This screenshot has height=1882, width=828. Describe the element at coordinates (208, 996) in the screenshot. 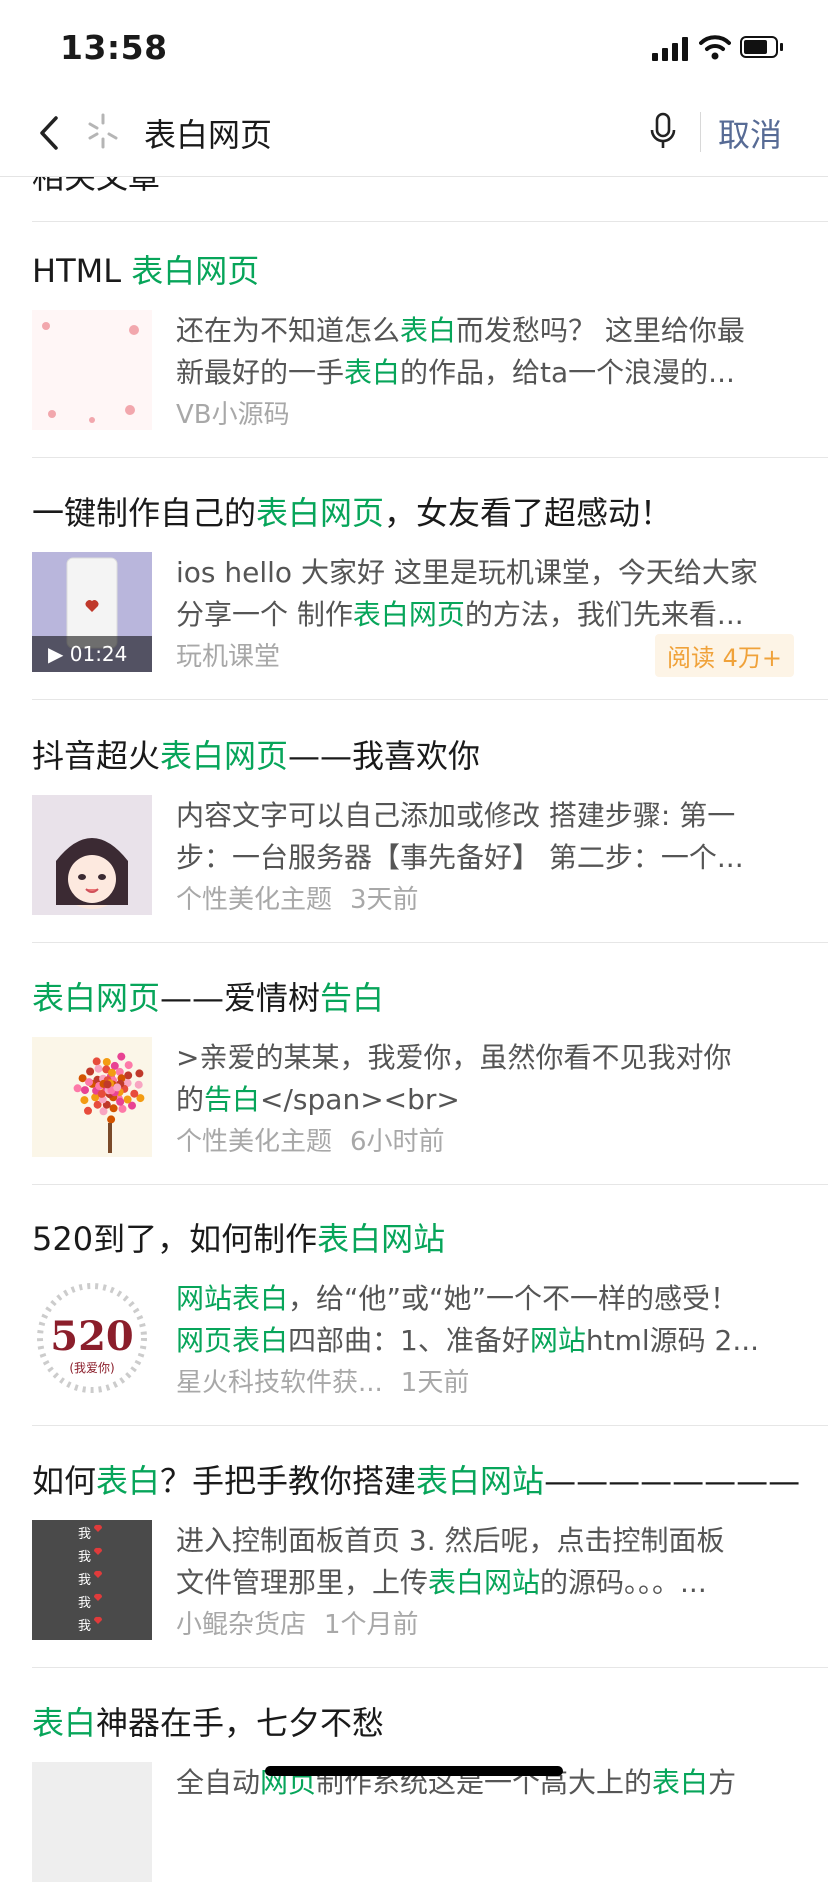

I see `result-title: 表白网页——爱情树告白` at that location.